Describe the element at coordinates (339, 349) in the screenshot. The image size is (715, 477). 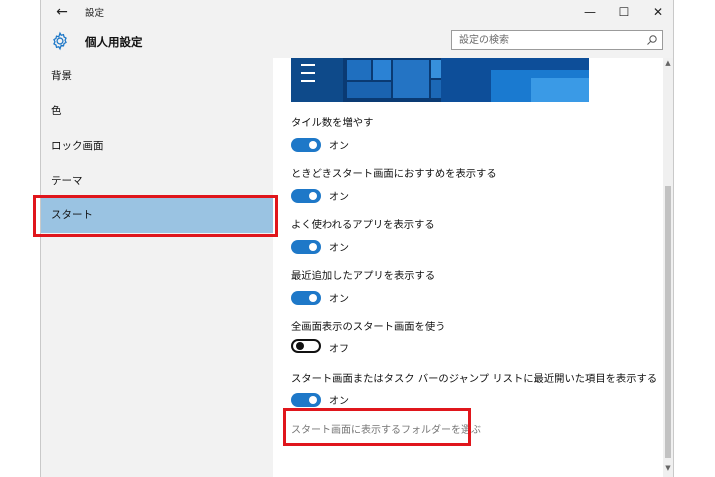
I see `toggle-state-label: オフ` at that location.